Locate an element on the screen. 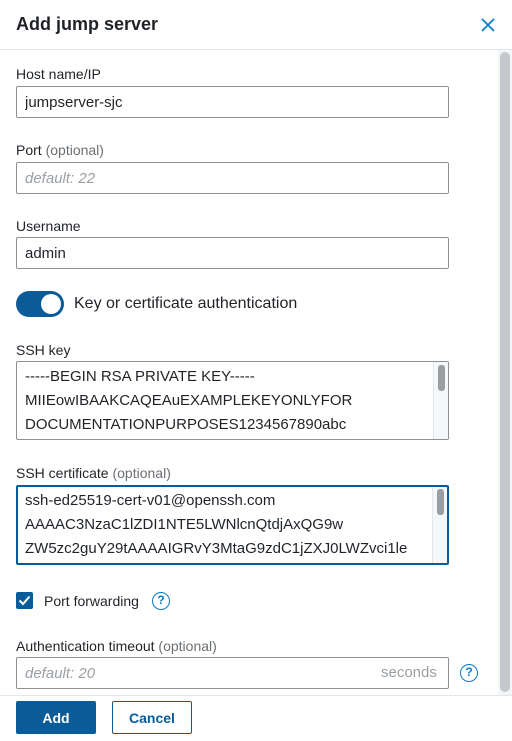 The image size is (512, 741). username-label: Username is located at coordinates (48, 226).